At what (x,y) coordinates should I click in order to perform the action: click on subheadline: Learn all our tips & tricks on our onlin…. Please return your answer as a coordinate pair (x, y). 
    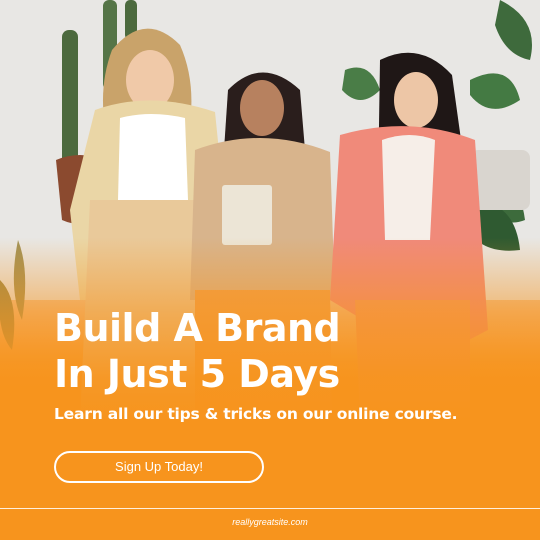
    Looking at the image, I should click on (256, 414).